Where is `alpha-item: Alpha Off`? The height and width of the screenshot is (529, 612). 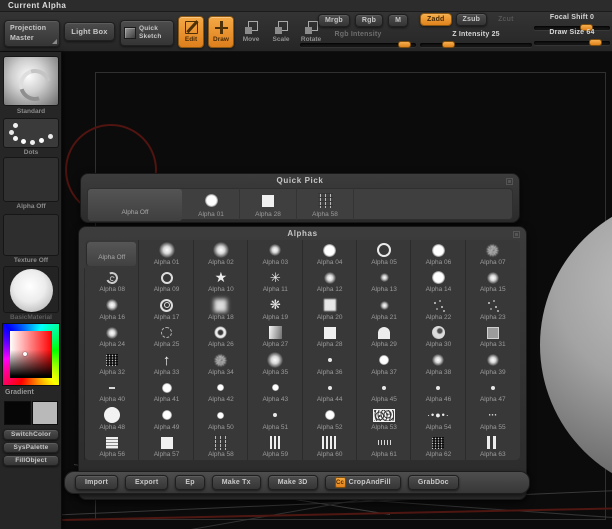
alpha-item: Alpha Off is located at coordinates (112, 254).